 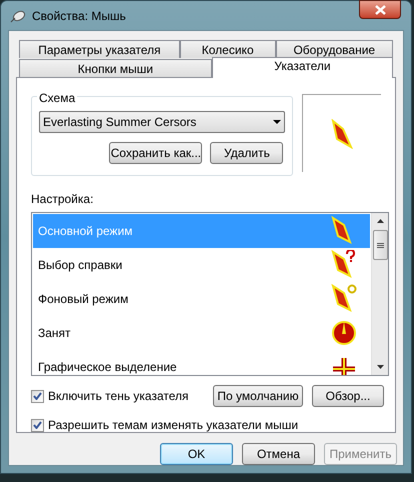 I want to click on checkbox-label: Включить тень указателя, so click(x=118, y=396).